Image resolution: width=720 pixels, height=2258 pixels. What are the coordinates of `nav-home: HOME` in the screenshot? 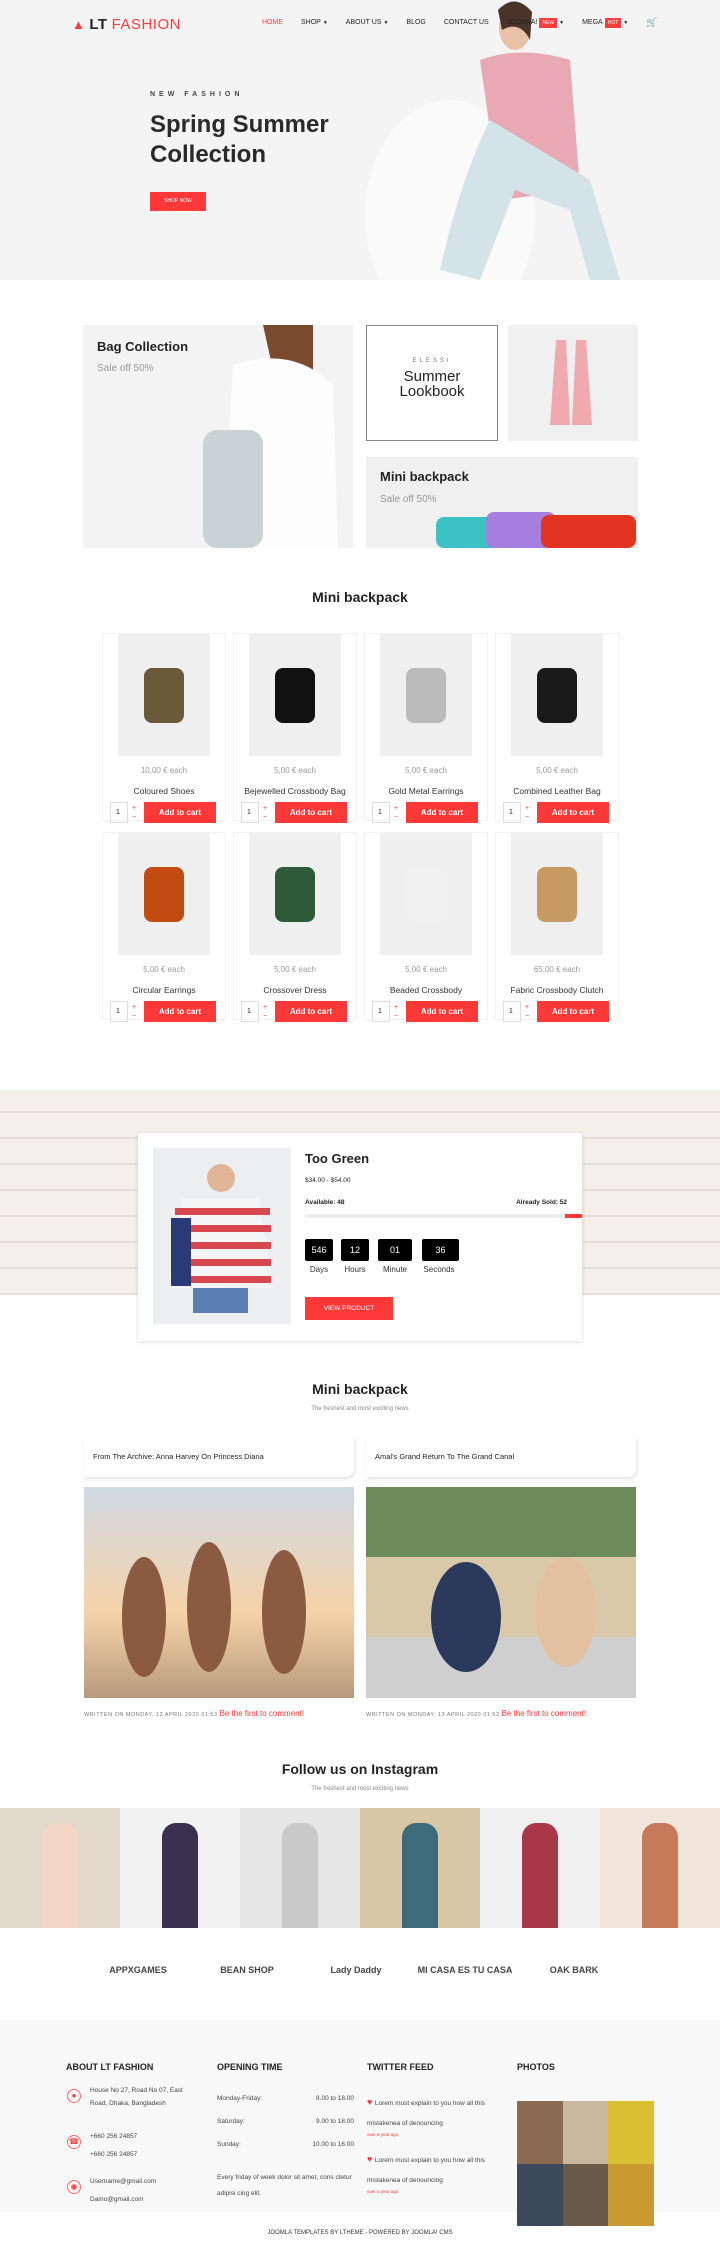 It's located at (272, 22).